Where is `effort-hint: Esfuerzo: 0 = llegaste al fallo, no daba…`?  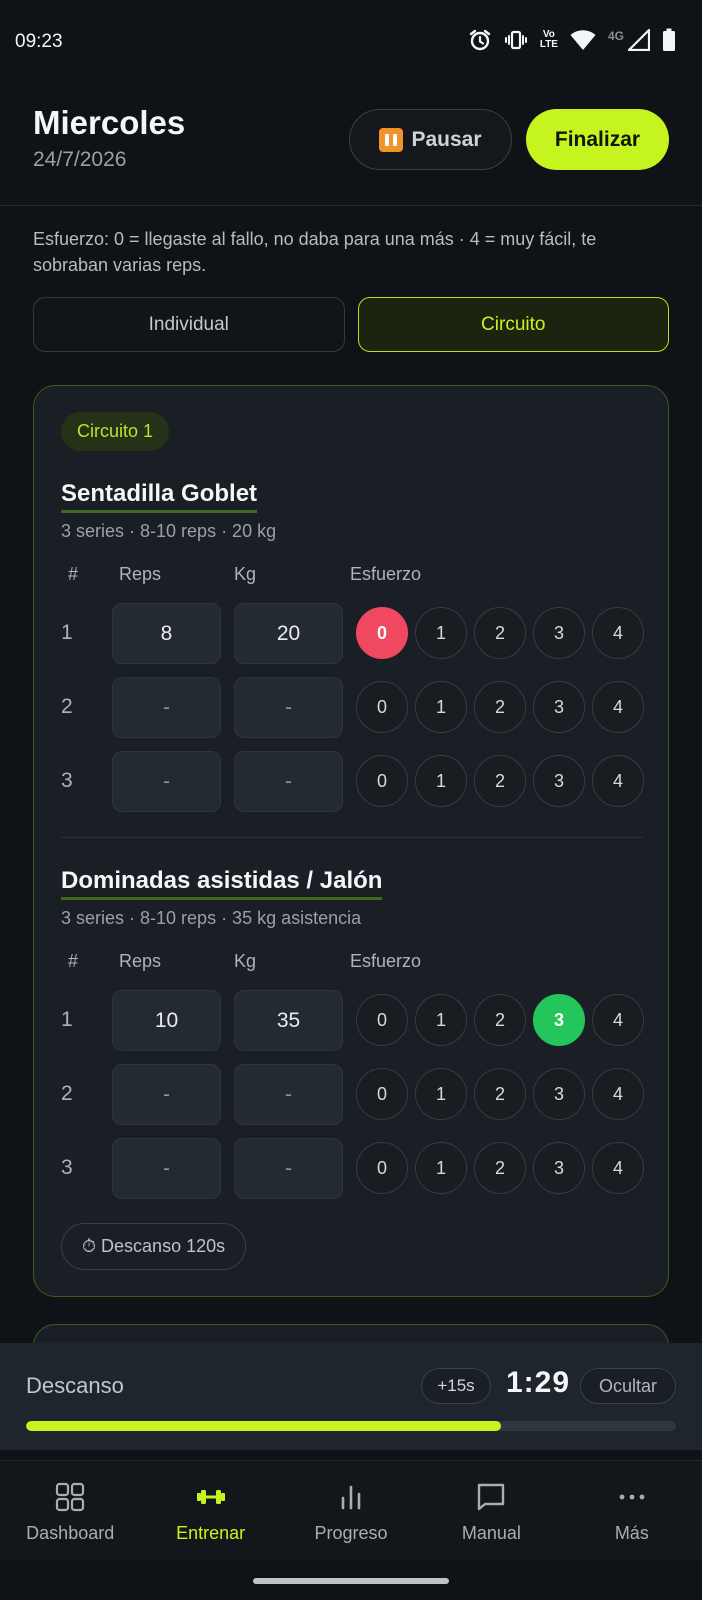
effort-hint: Esfuerzo: 0 = llegaste al fallo, no daba… is located at coordinates (315, 252).